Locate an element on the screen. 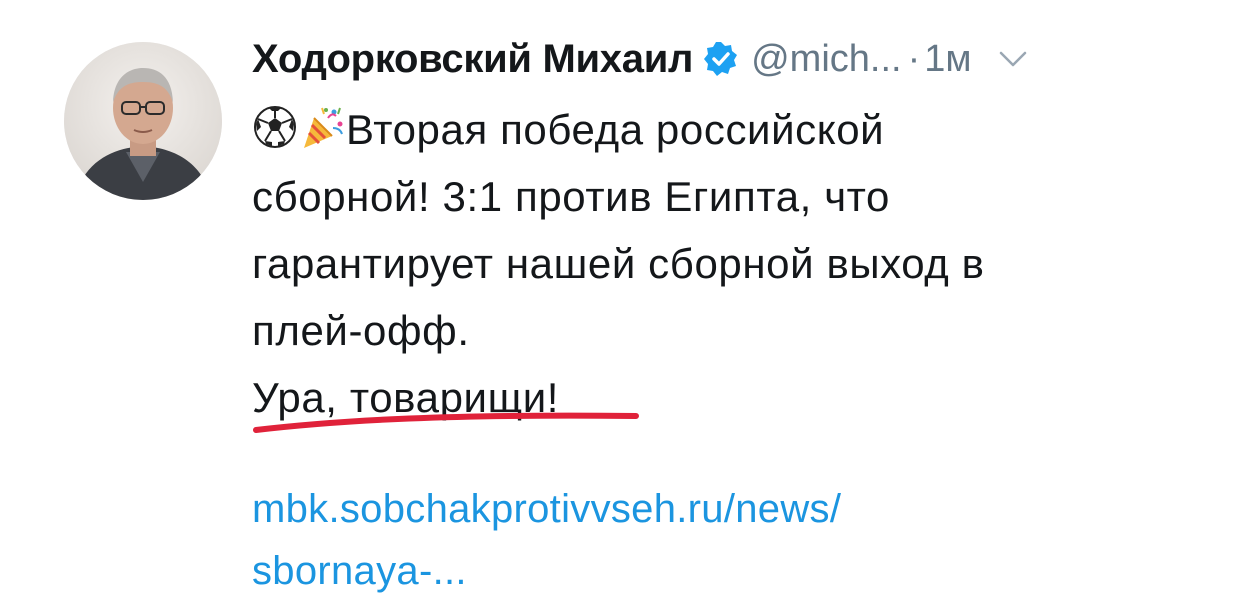 The width and height of the screenshot is (1238, 612). tweet-timestamp: 1м is located at coordinates (947, 59).